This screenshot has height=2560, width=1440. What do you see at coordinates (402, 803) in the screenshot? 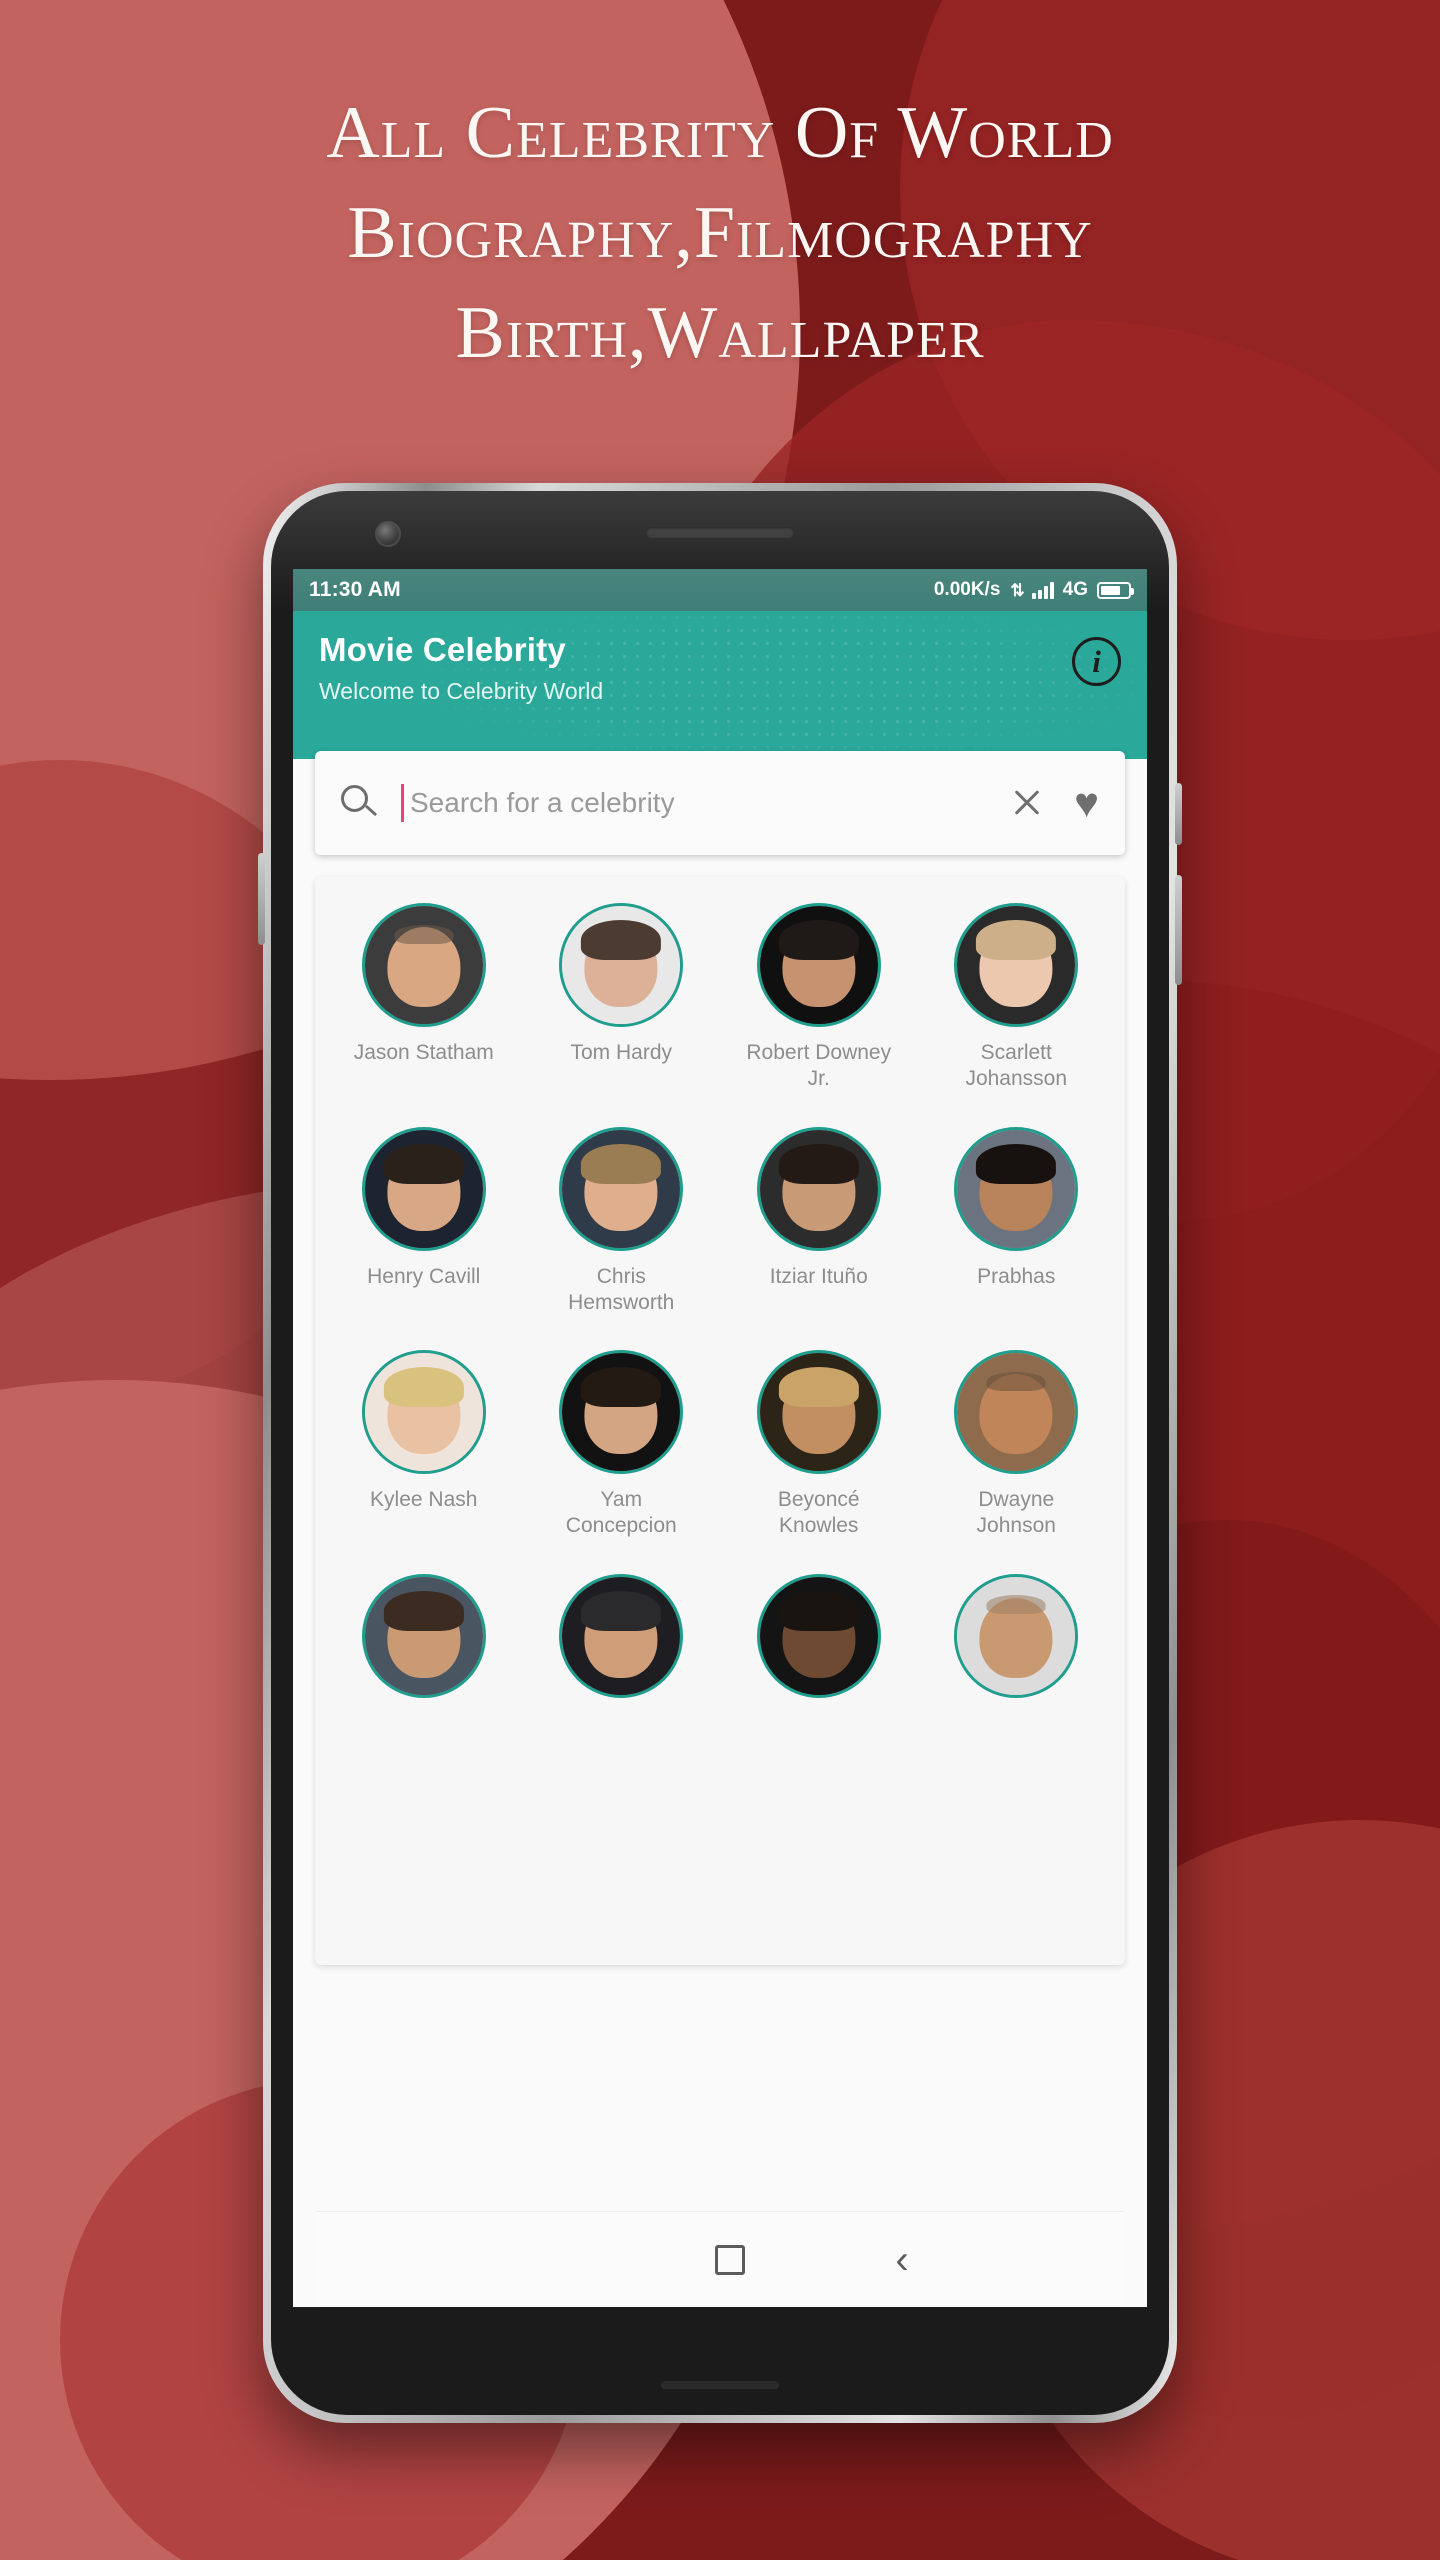
I see `text-caret` at bounding box center [402, 803].